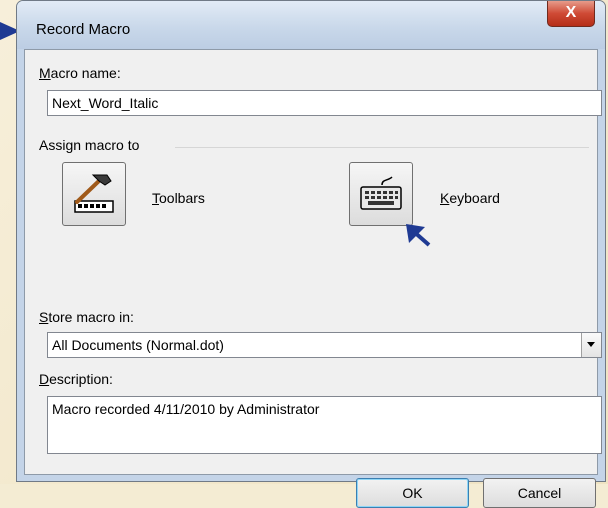  I want to click on description-label: Description:, so click(76, 379).